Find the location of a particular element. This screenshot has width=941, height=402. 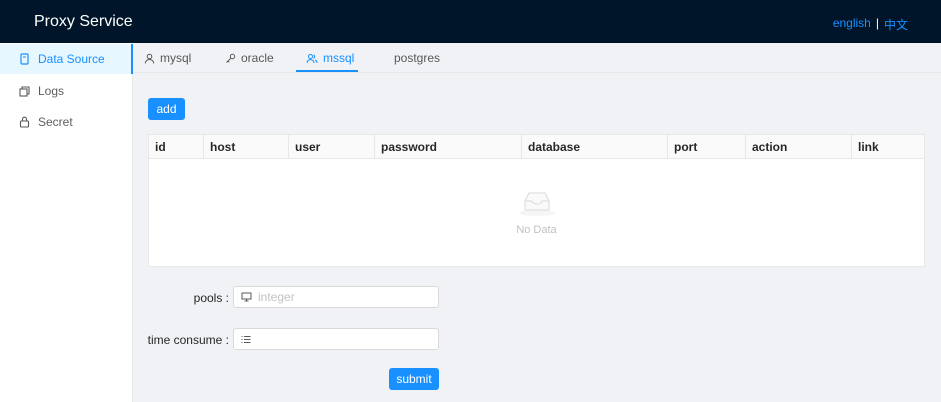

lock-icon is located at coordinates (24, 122).